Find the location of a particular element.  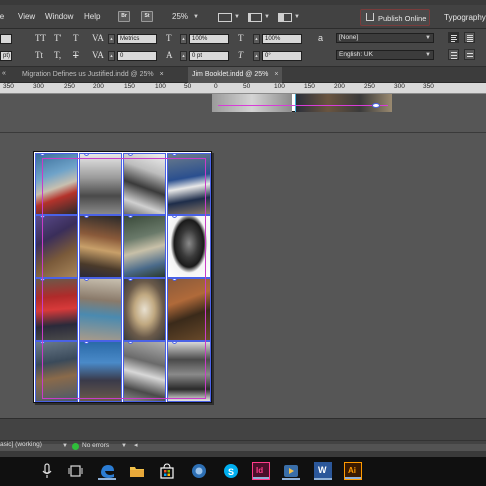

file-explorer-icon is located at coordinates (137, 471).